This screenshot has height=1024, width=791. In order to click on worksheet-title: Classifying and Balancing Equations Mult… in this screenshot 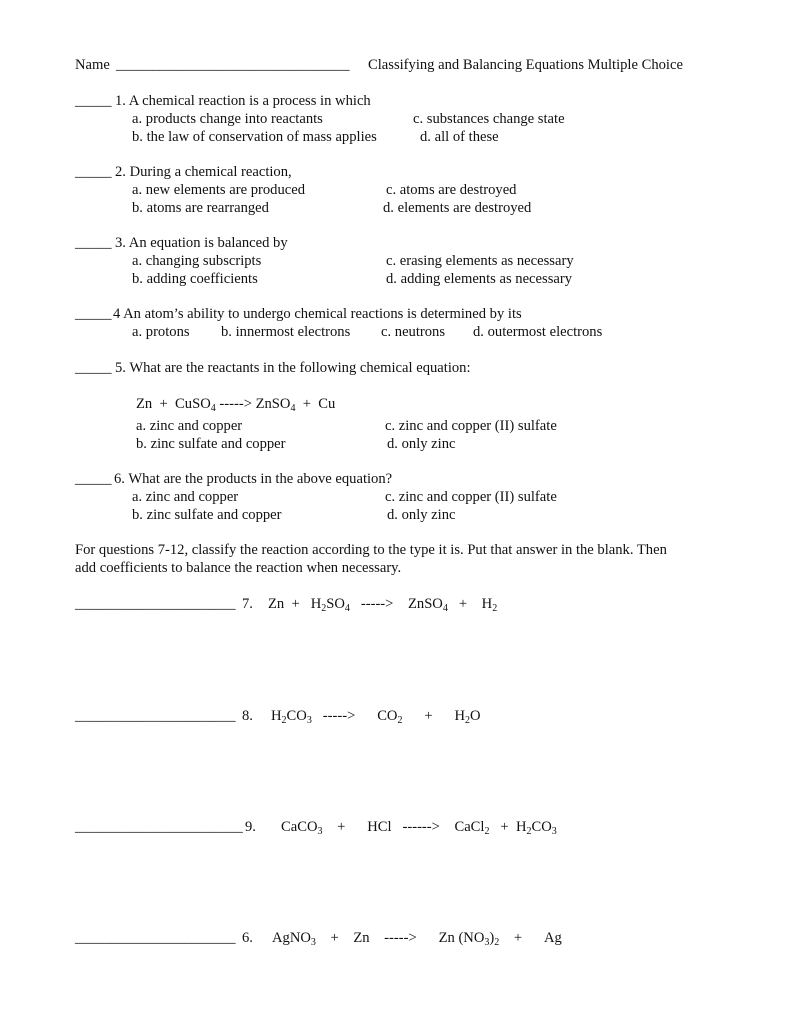, I will do `click(525, 65)`.